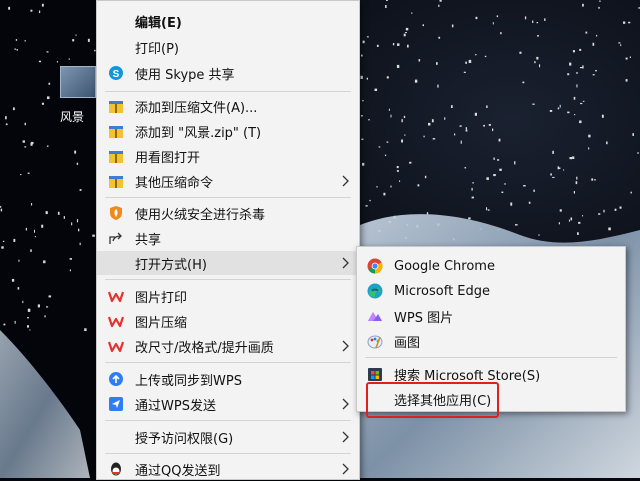  What do you see at coordinates (171, 265) in the screenshot?
I see `menu-item-label: 打开方式(H)` at bounding box center [171, 265].